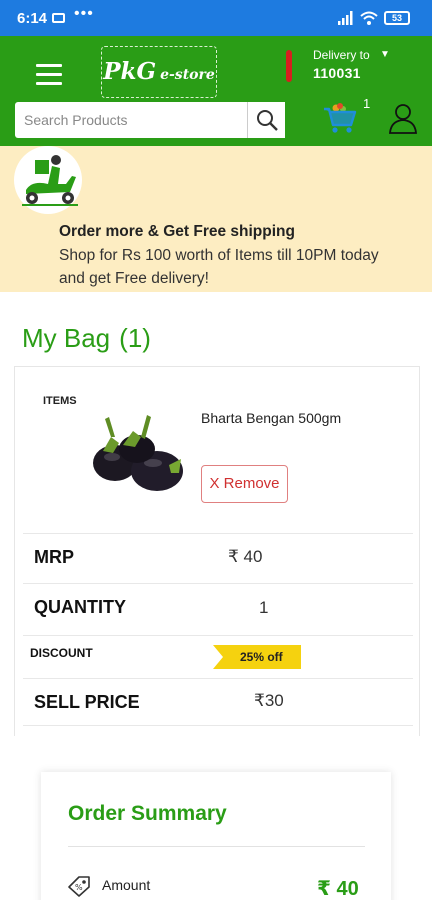 The width and height of the screenshot is (432, 900). Describe the element at coordinates (187, 75) in the screenshot. I see `logo-sub-text: e-store` at that location.